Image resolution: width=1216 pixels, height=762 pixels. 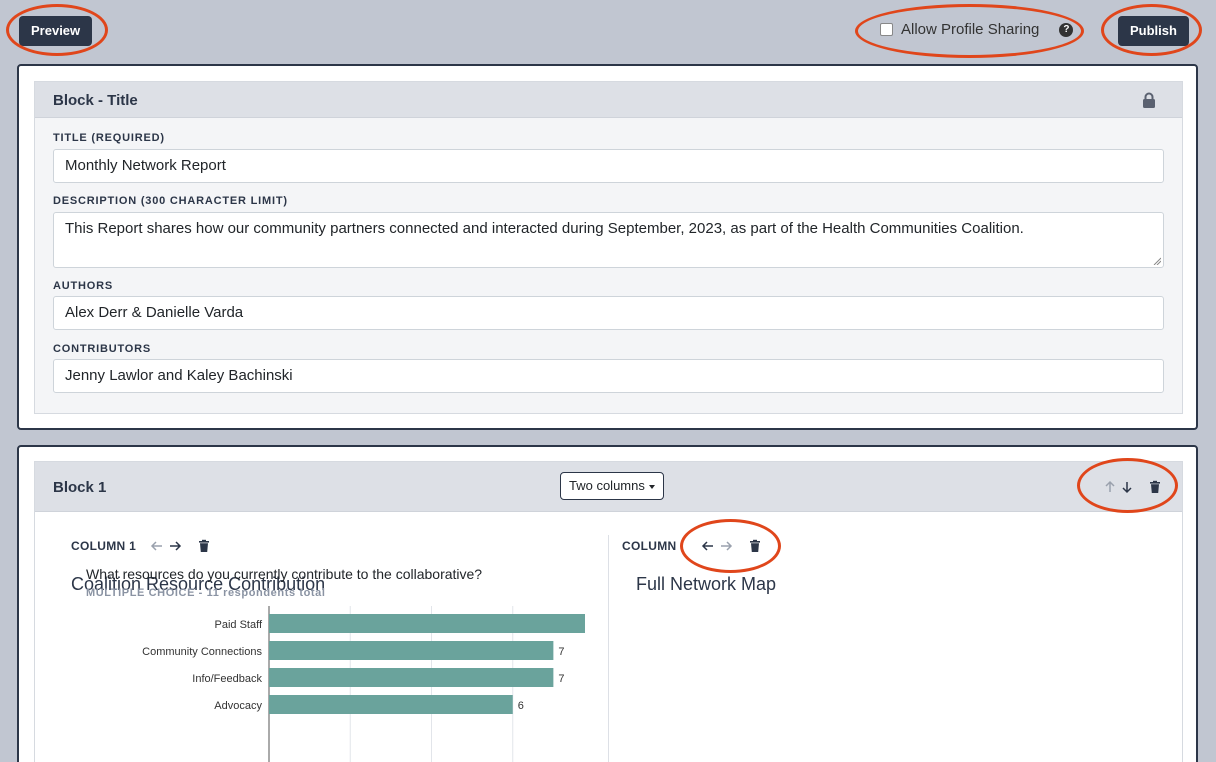 What do you see at coordinates (170, 201) in the screenshot?
I see `description-label: DESCRIPTION (300 CHARACTER LIMIT)` at bounding box center [170, 201].